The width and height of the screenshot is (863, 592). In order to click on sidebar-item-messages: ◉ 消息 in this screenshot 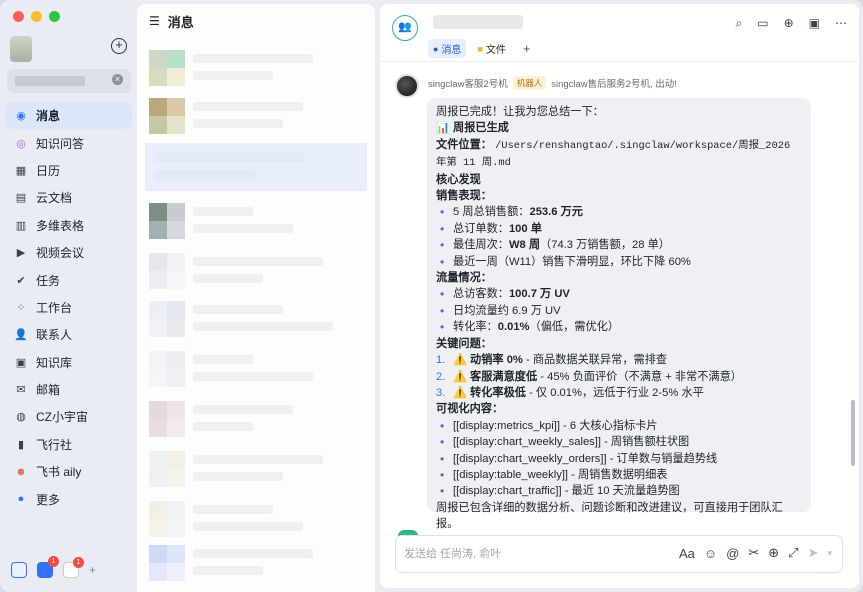, I will do `click(69, 116)`.